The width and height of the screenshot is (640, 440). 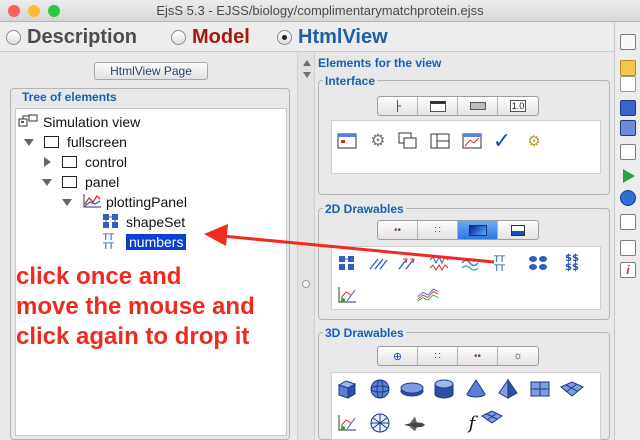 What do you see at coordinates (349, 244) in the screenshot?
I see `annotation-arrow` at bounding box center [349, 244].